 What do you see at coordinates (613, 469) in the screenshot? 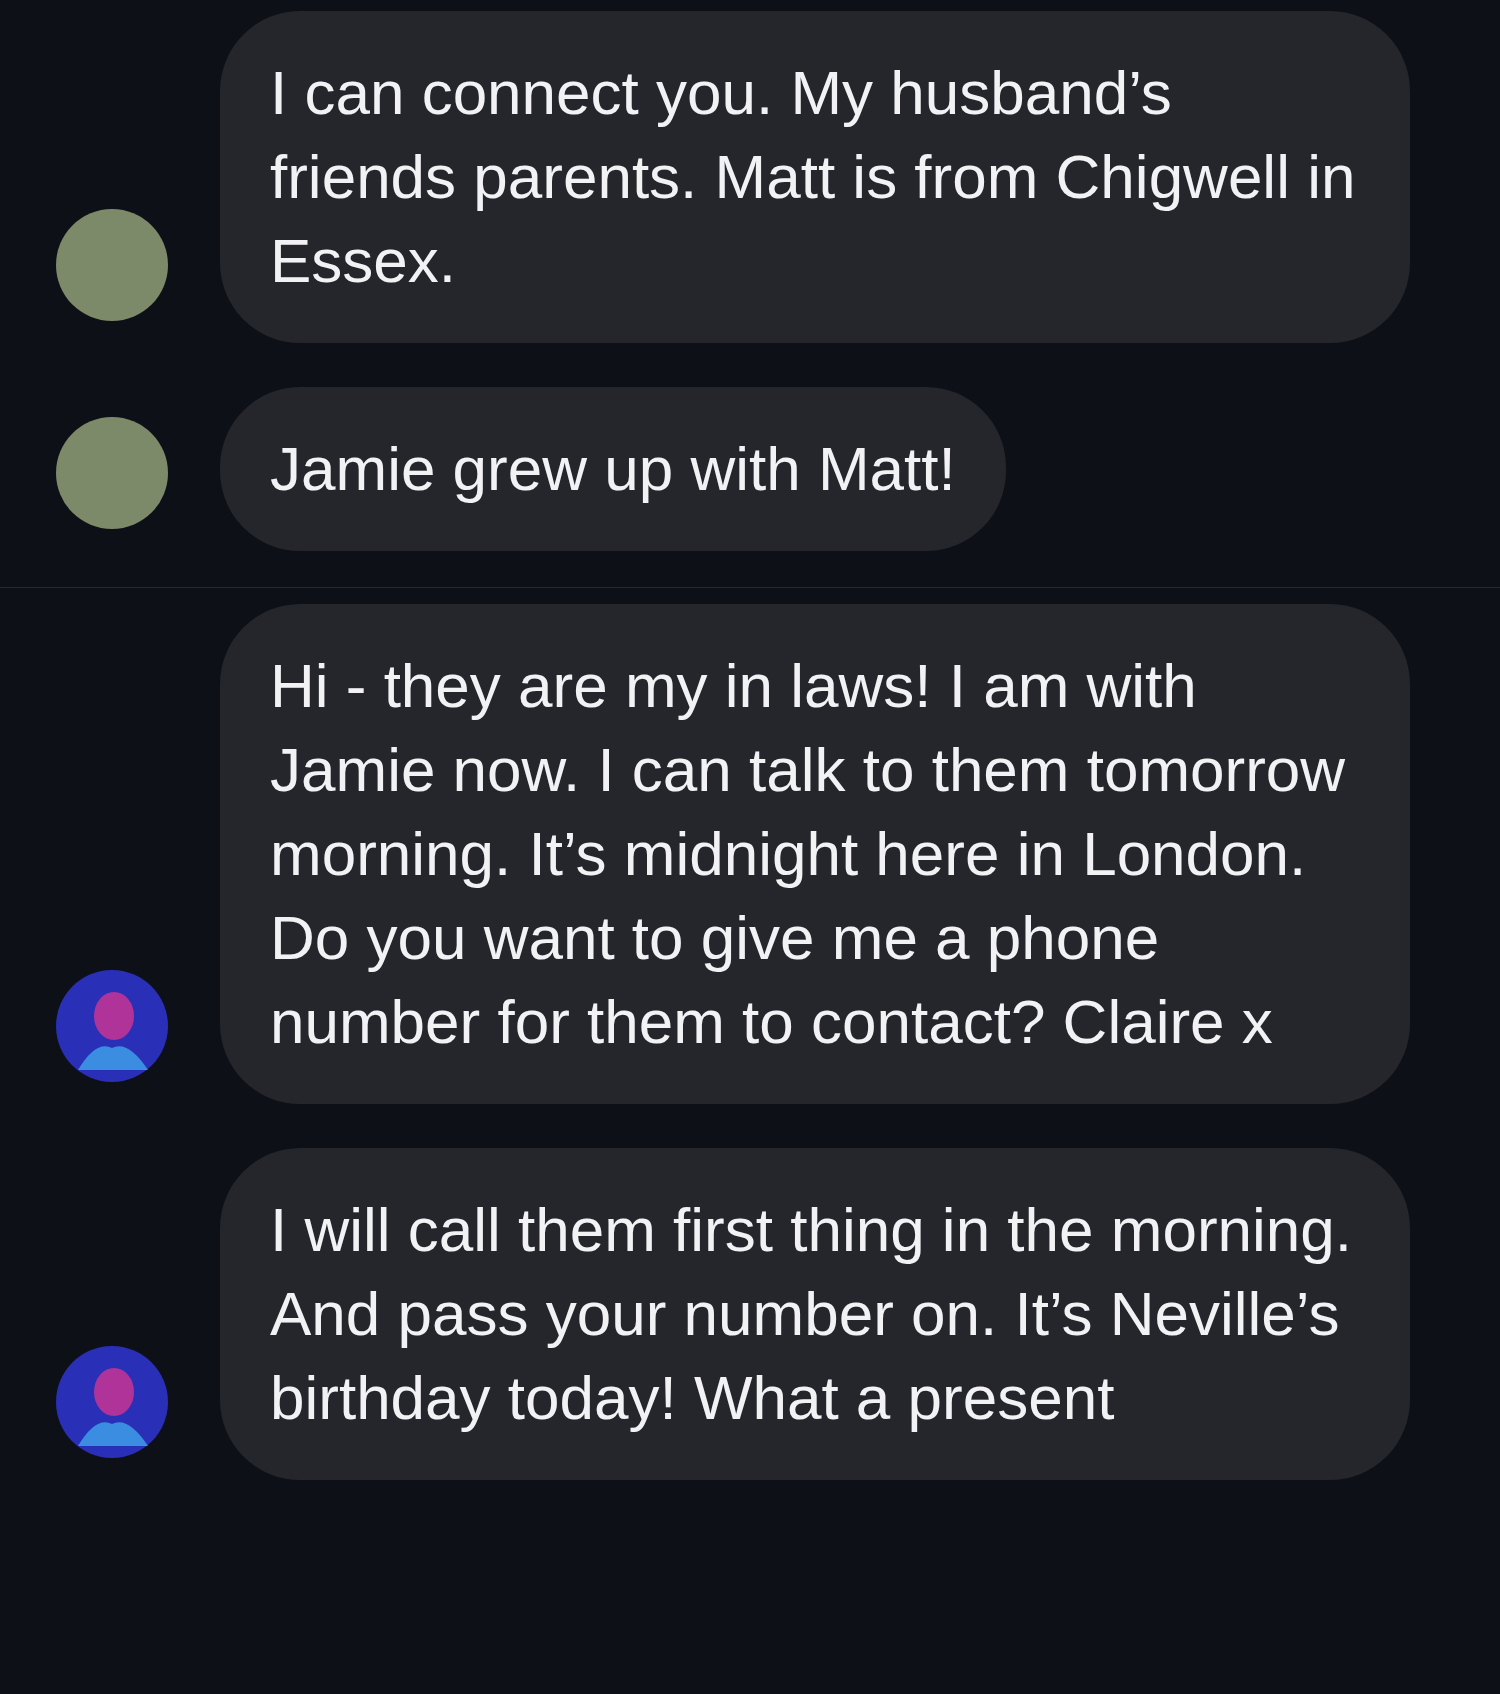
I see `message-bubble: Jamie grew up with Matt!` at bounding box center [613, 469].